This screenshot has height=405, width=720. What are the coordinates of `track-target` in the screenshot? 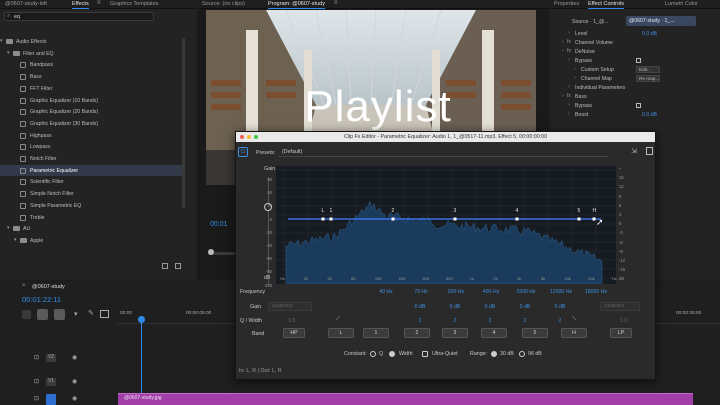 It's located at (51, 399).